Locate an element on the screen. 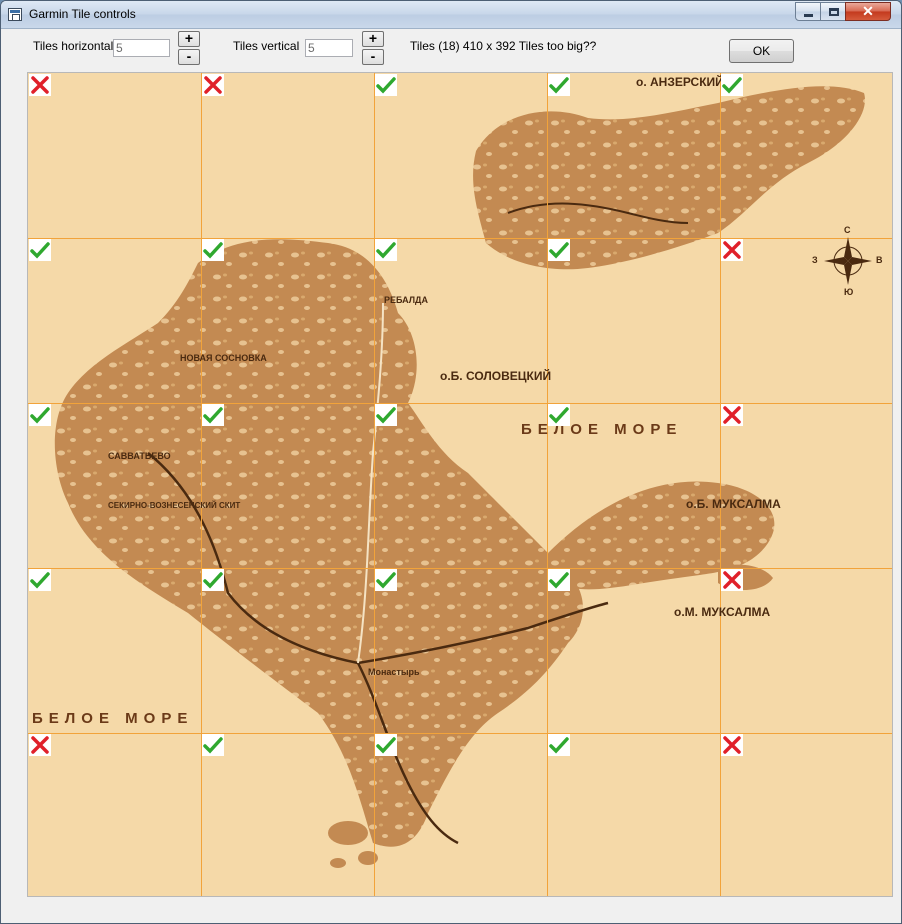 The width and height of the screenshot is (902, 924). grid-line-h1 is located at coordinates (460, 238).